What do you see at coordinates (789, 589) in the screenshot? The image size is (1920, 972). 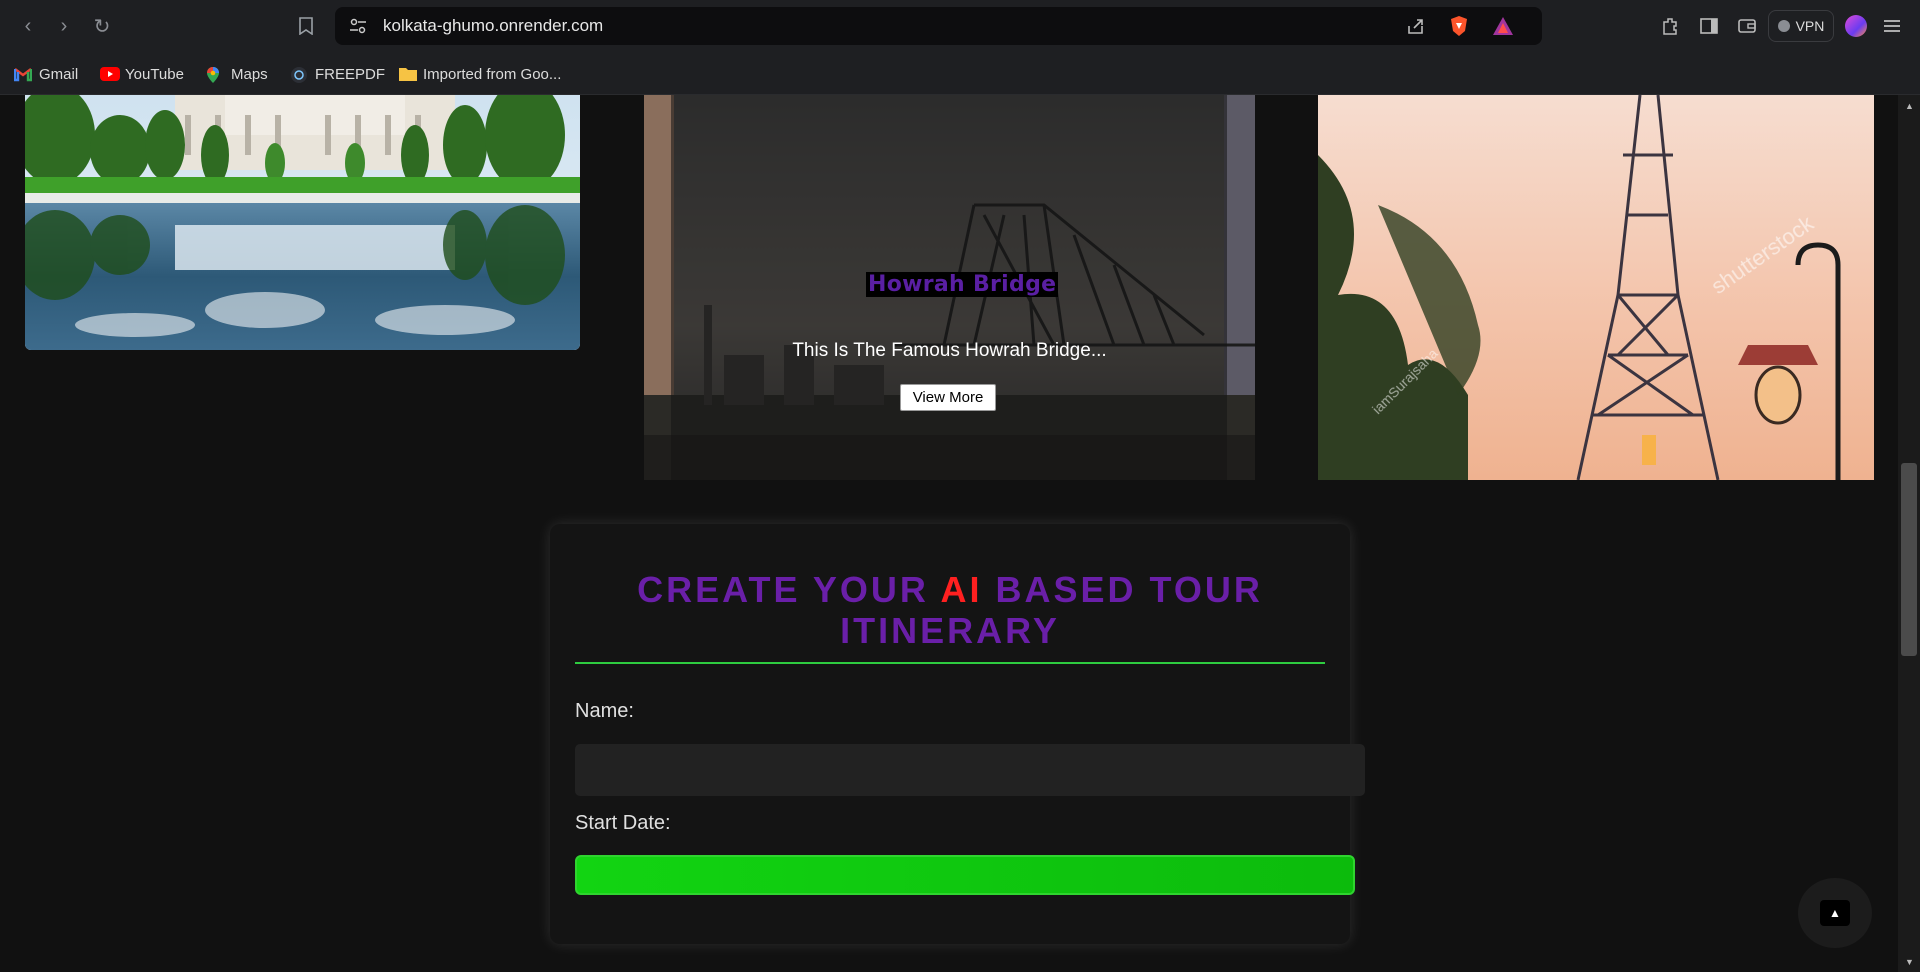 I see `form-title-part1: CREATE YOUR` at bounding box center [789, 589].